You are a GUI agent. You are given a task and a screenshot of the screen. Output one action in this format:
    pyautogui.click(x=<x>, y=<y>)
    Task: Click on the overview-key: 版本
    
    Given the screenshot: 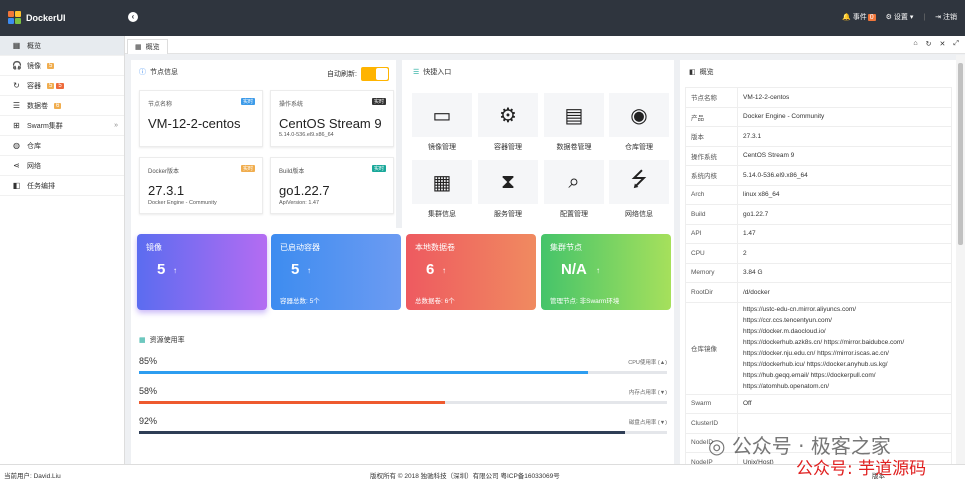 What is the action you would take?
    pyautogui.click(x=711, y=136)
    